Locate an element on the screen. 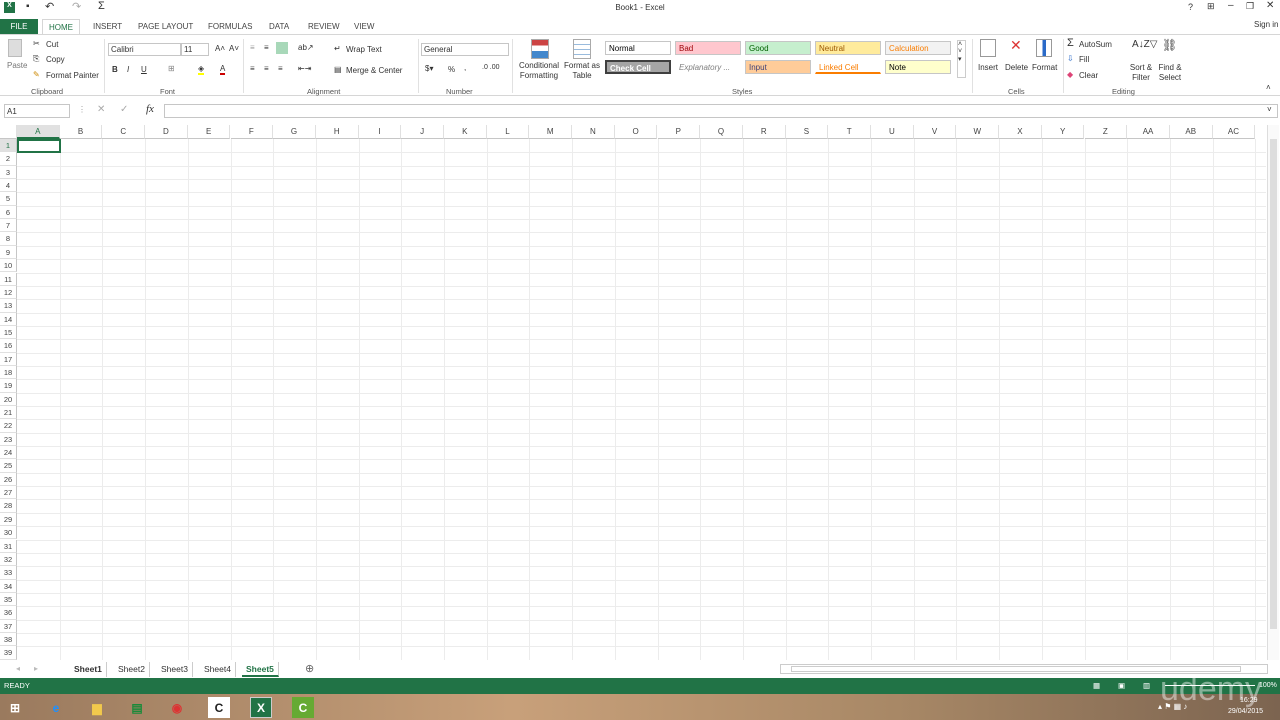  row-header: 7 is located at coordinates (8, 226).